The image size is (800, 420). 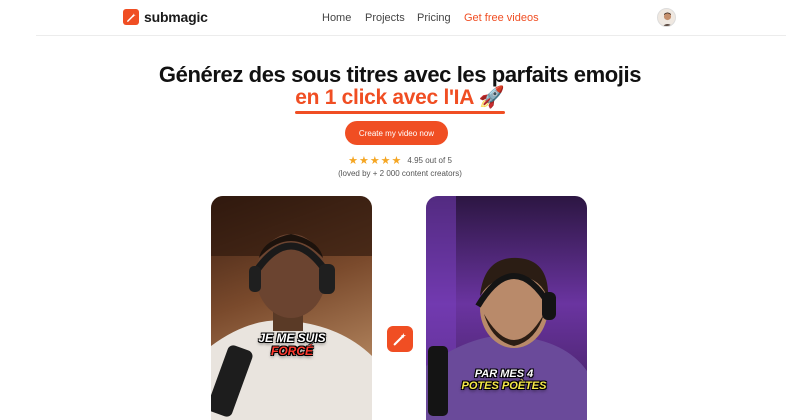 What do you see at coordinates (400, 112) in the screenshot?
I see `subtitle-underline` at bounding box center [400, 112].